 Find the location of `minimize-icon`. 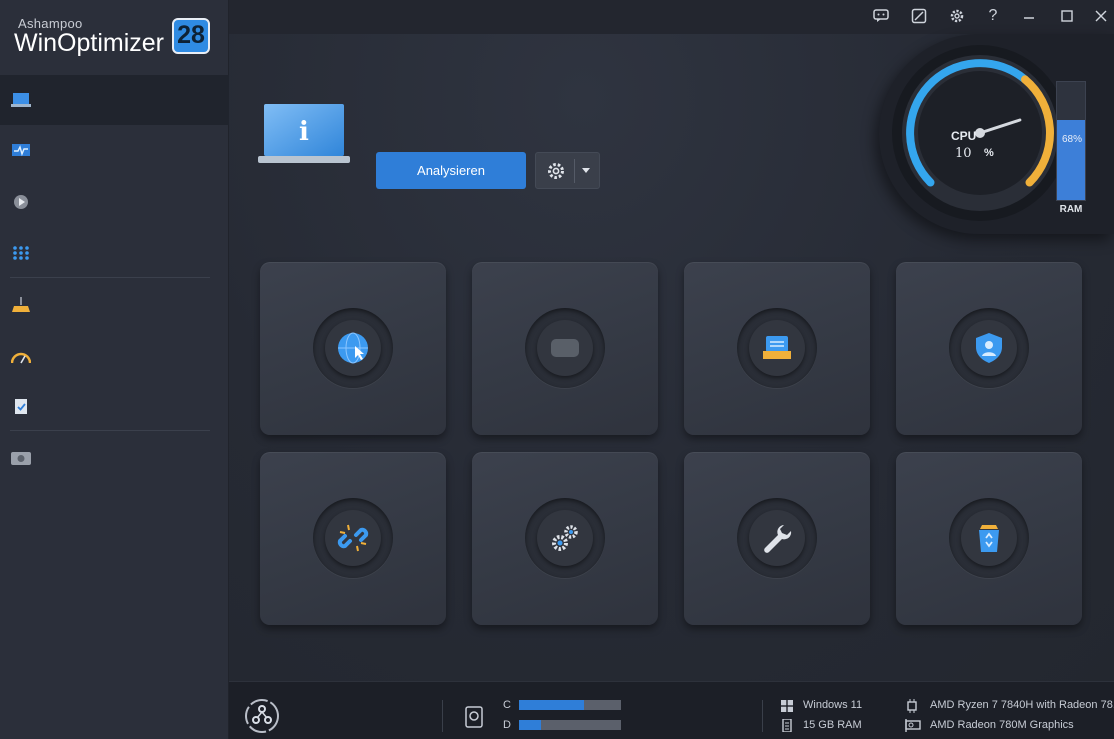

minimize-icon is located at coordinates (1029, 18).